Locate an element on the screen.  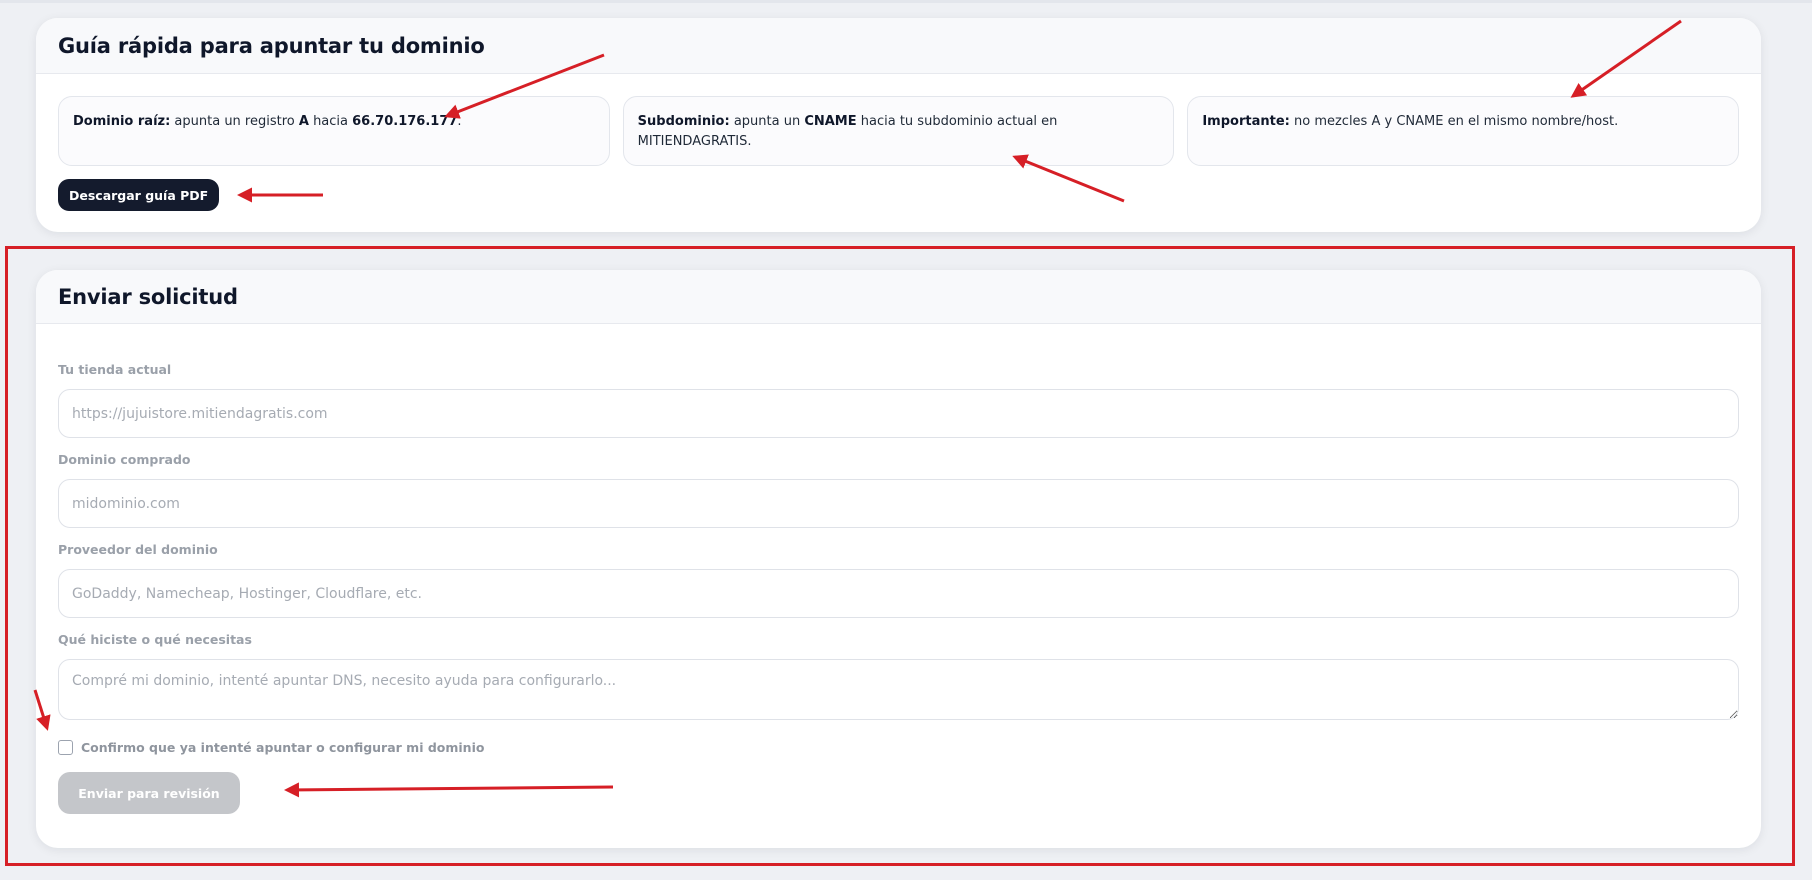
current-store-input is located at coordinates (898, 413).